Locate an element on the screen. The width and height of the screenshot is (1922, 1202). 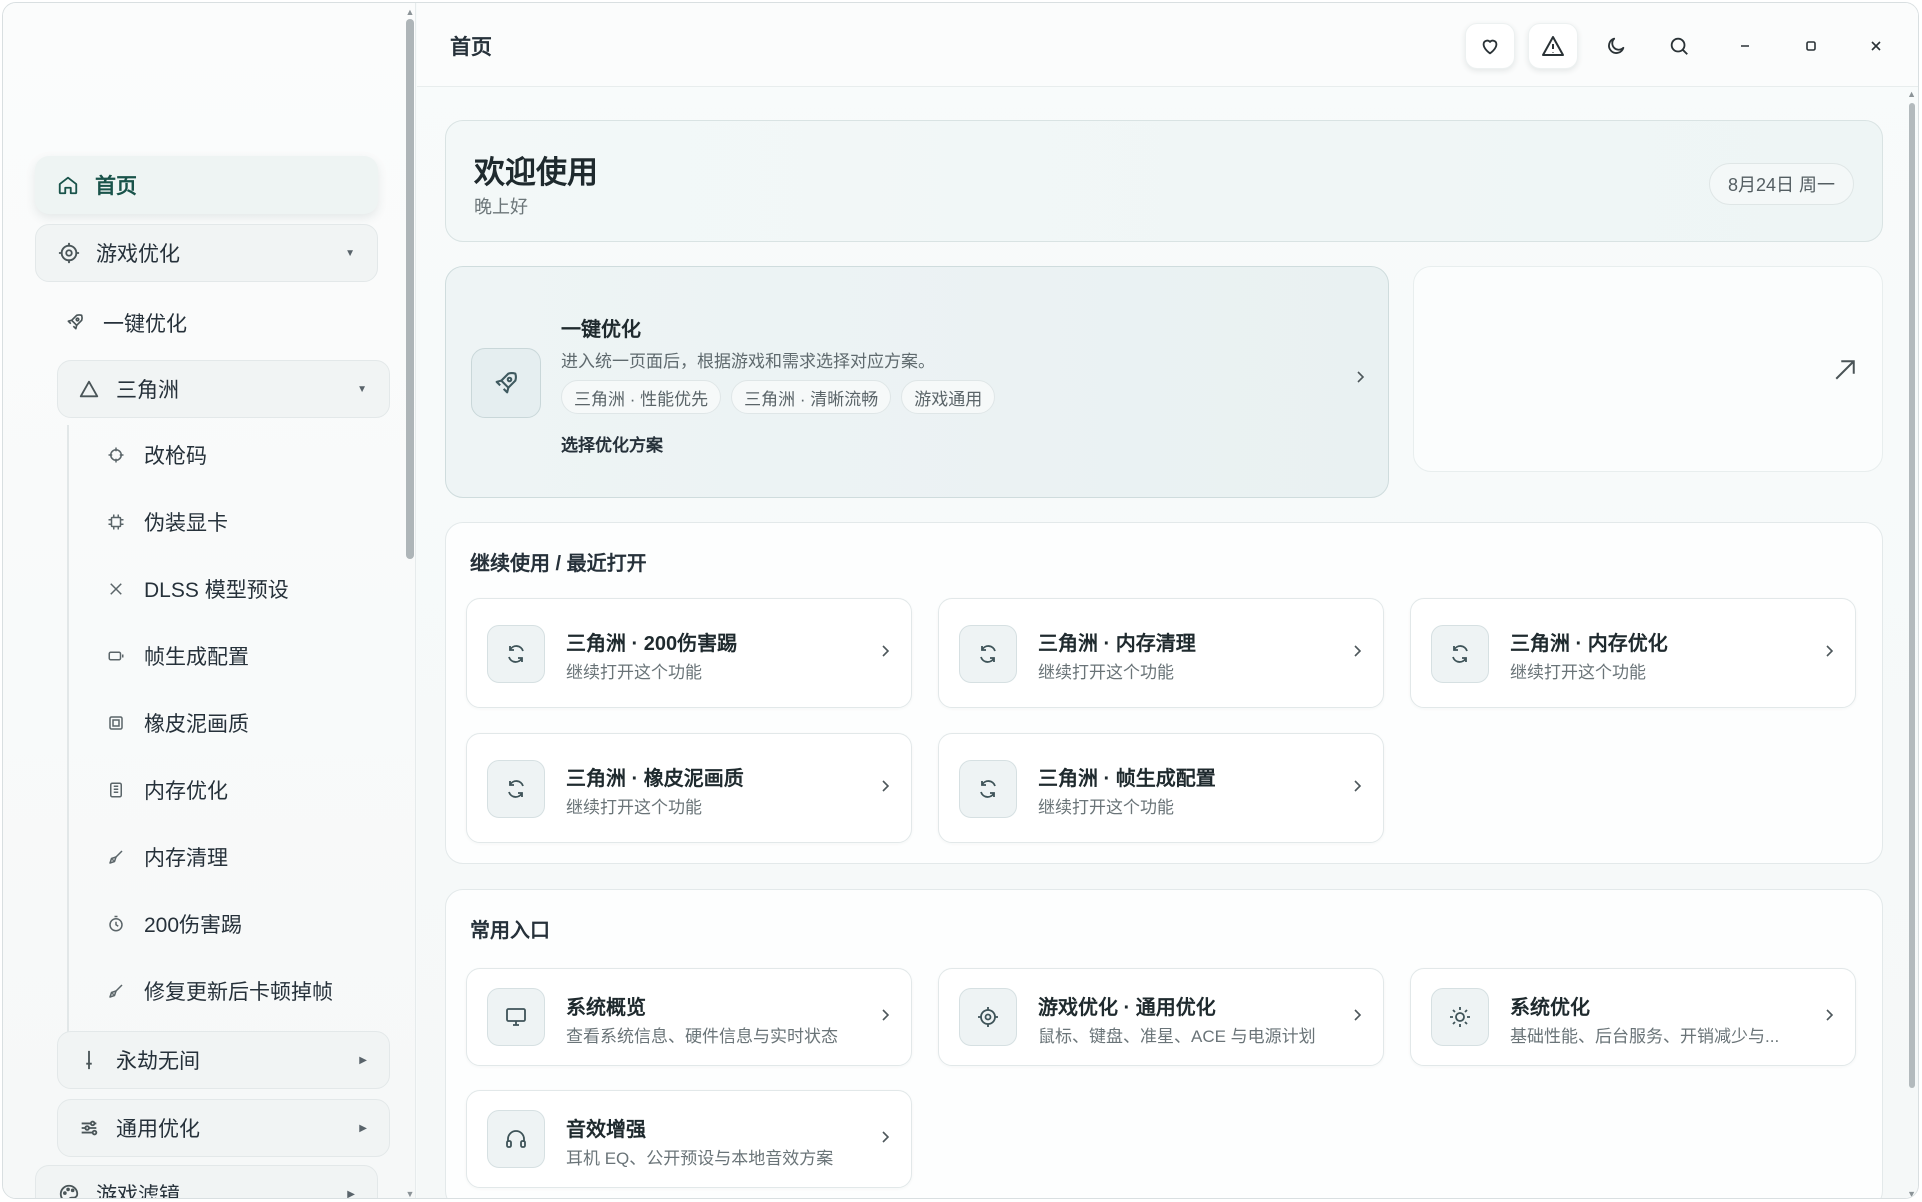
sidebar-sub-fake-gpu: 伪装显卡 is located at coordinates (167, 522).